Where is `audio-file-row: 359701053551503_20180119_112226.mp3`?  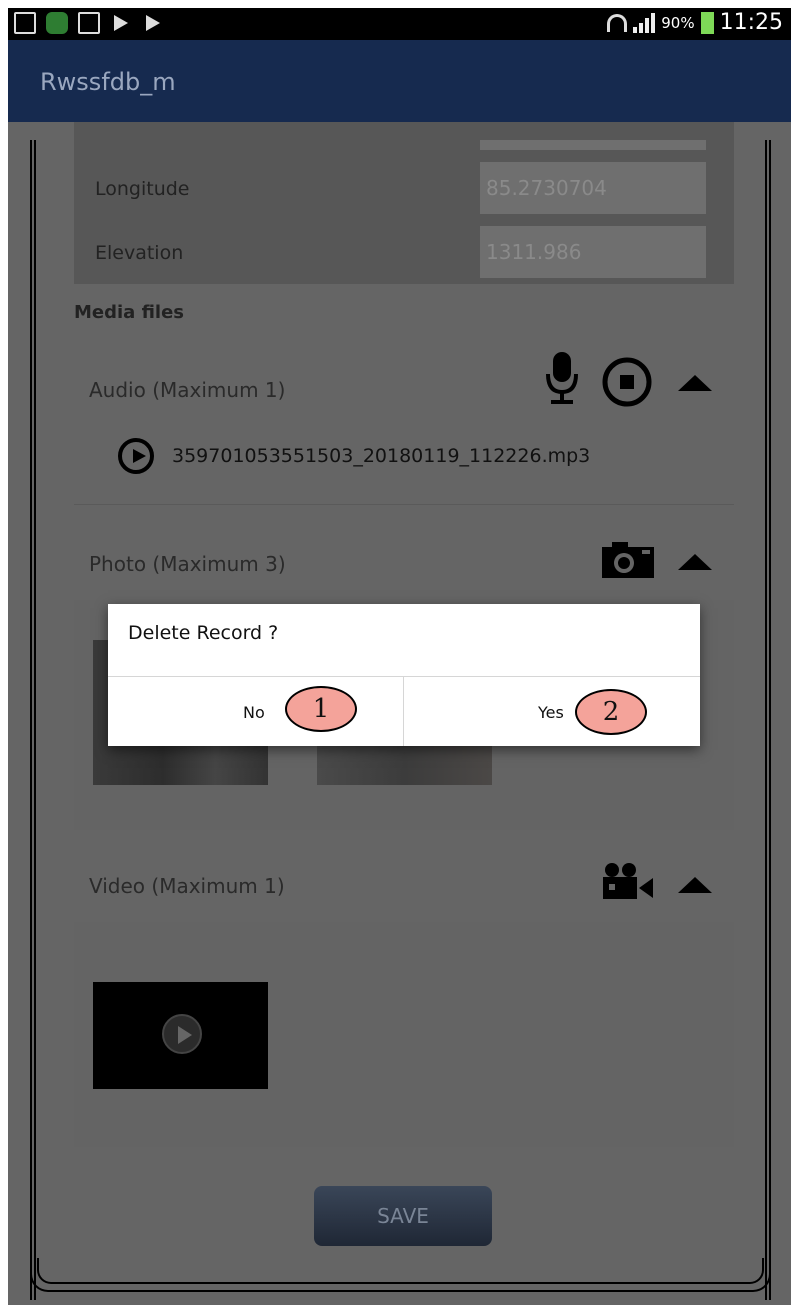 audio-file-row: 359701053551503_20180119_112226.mp3 is located at coordinates (354, 456).